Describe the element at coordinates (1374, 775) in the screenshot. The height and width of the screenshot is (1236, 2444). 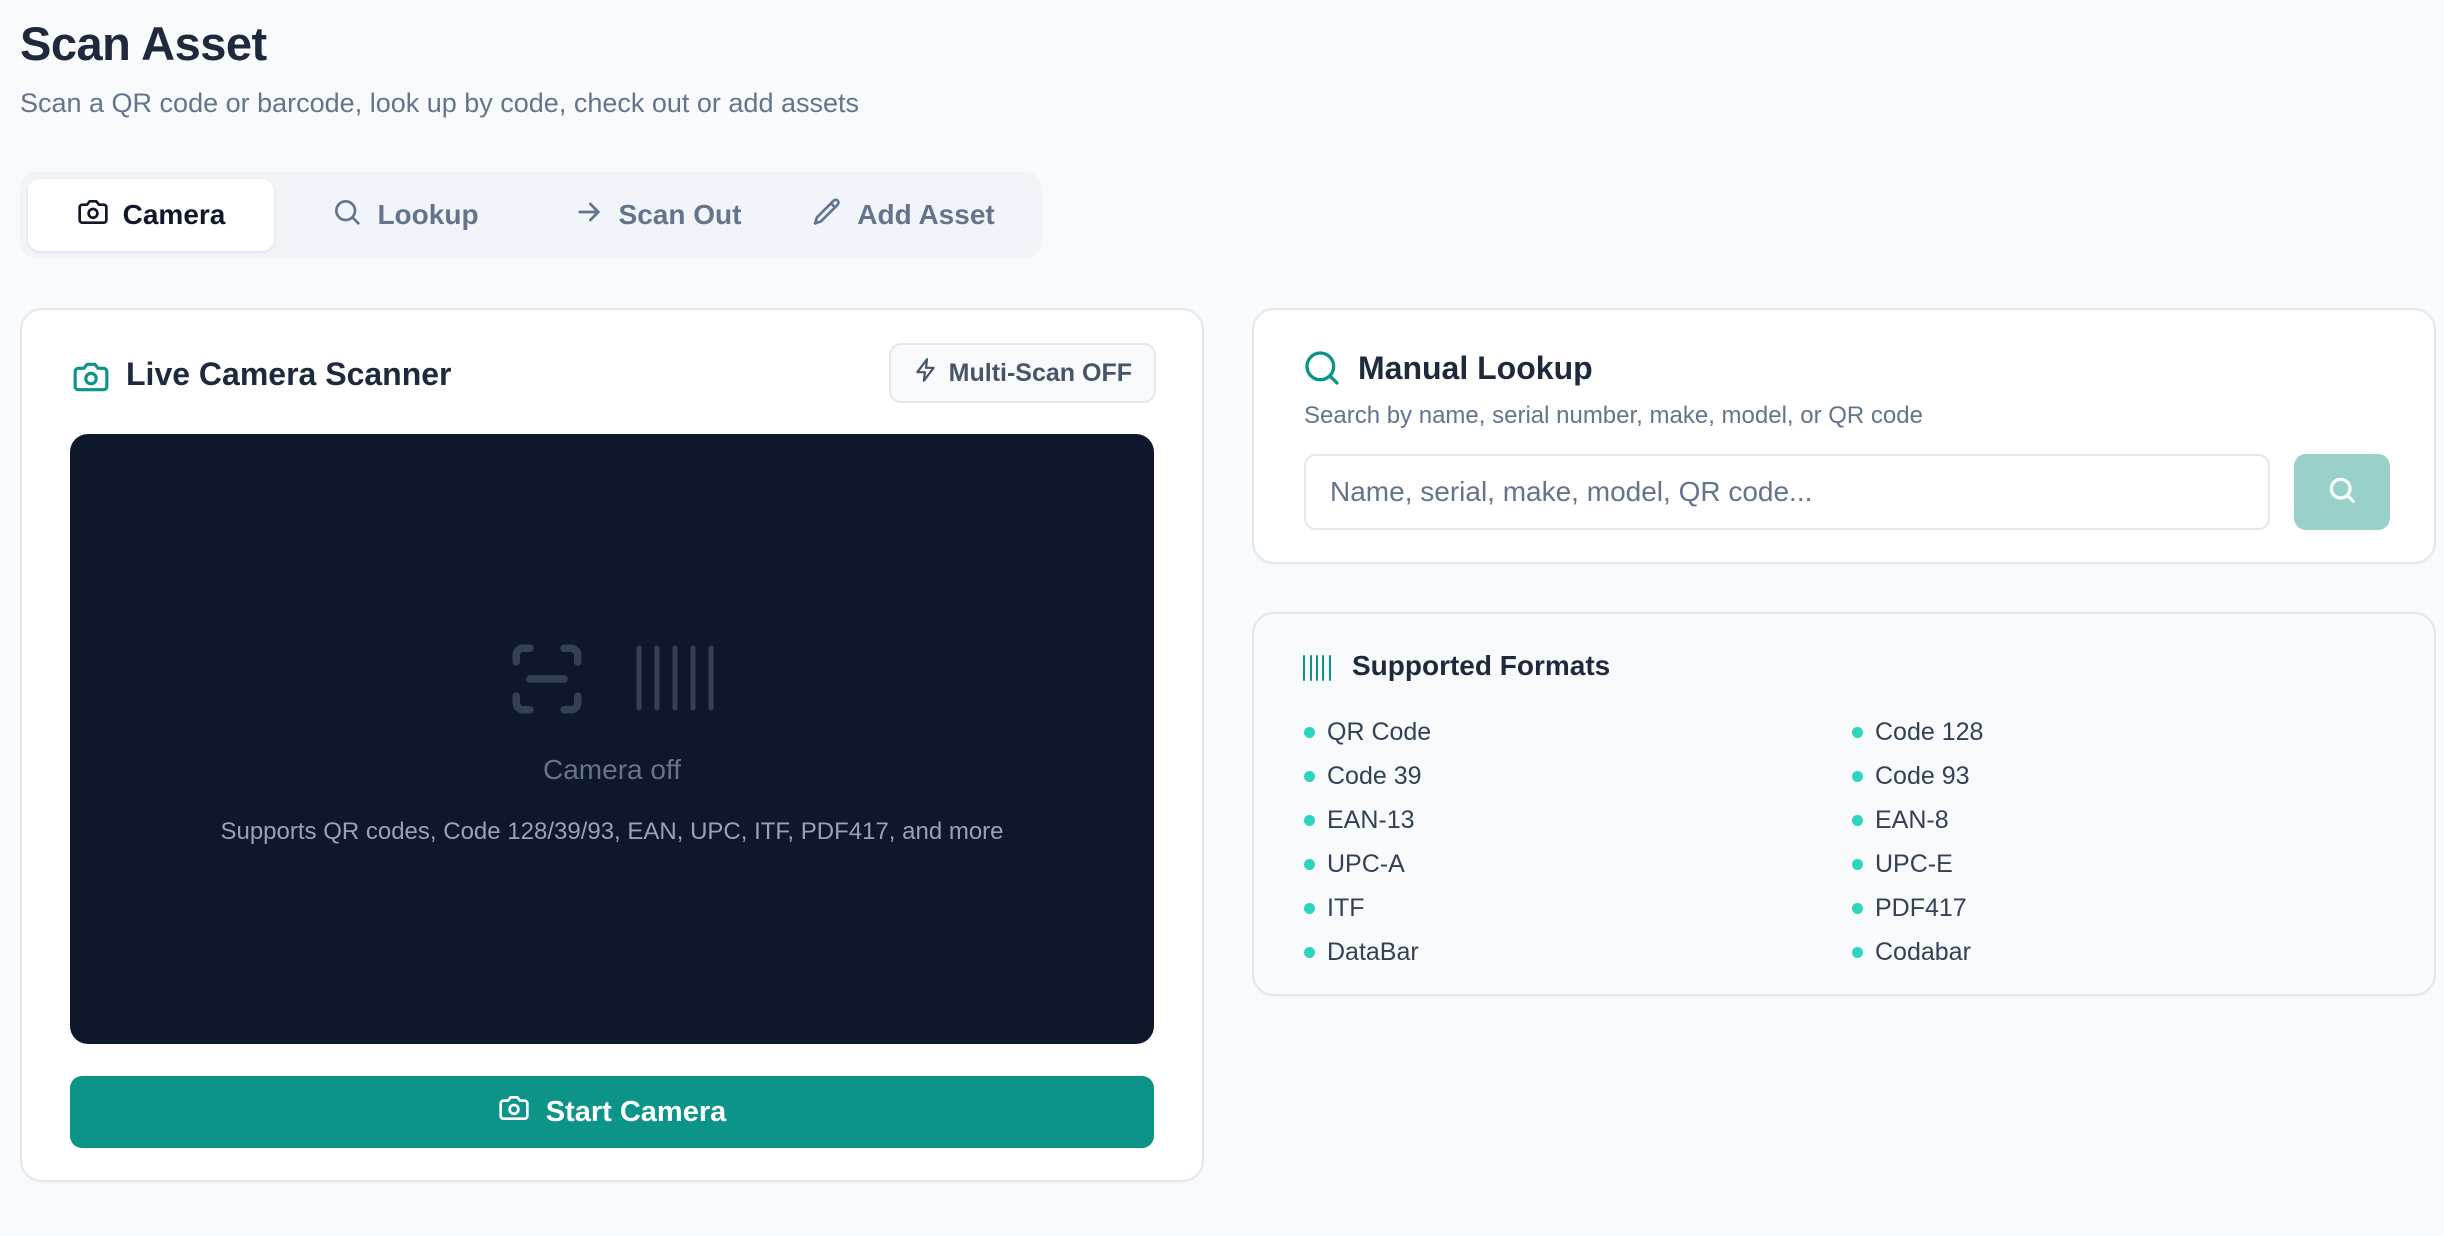
I see `format-label: Code 39` at that location.